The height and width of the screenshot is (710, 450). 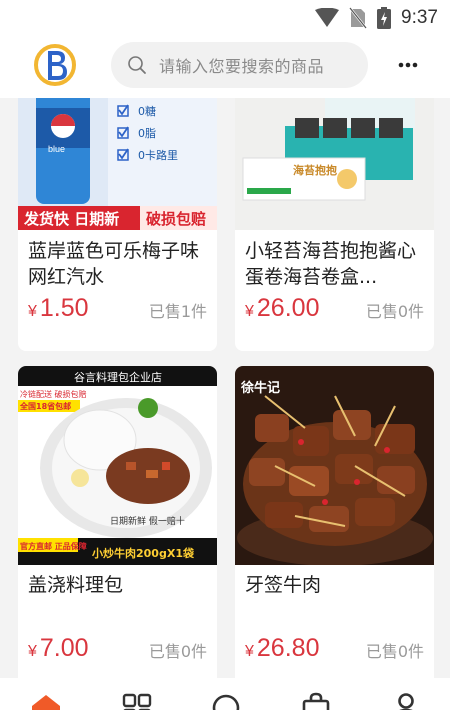 I want to click on header: 请输入您要搜索的商品, so click(x=225, y=67).